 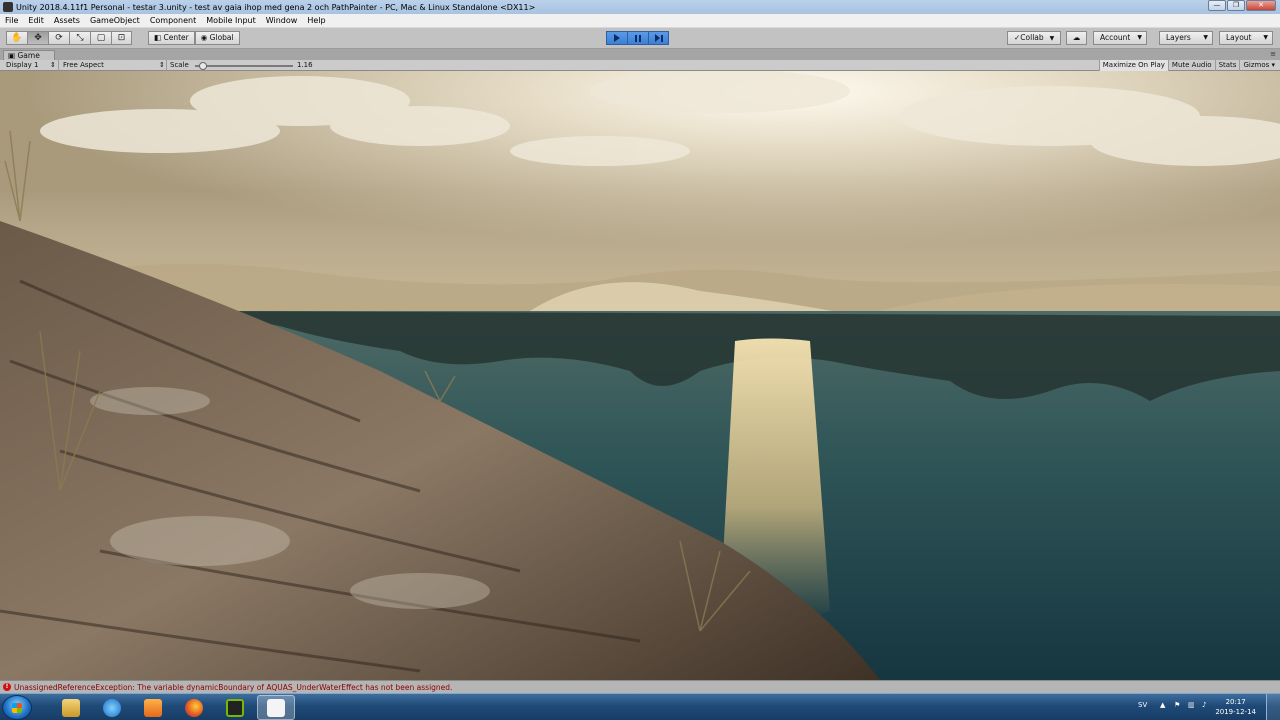 What do you see at coordinates (115, 20) in the screenshot?
I see `menu-gameobject: GameObject` at bounding box center [115, 20].